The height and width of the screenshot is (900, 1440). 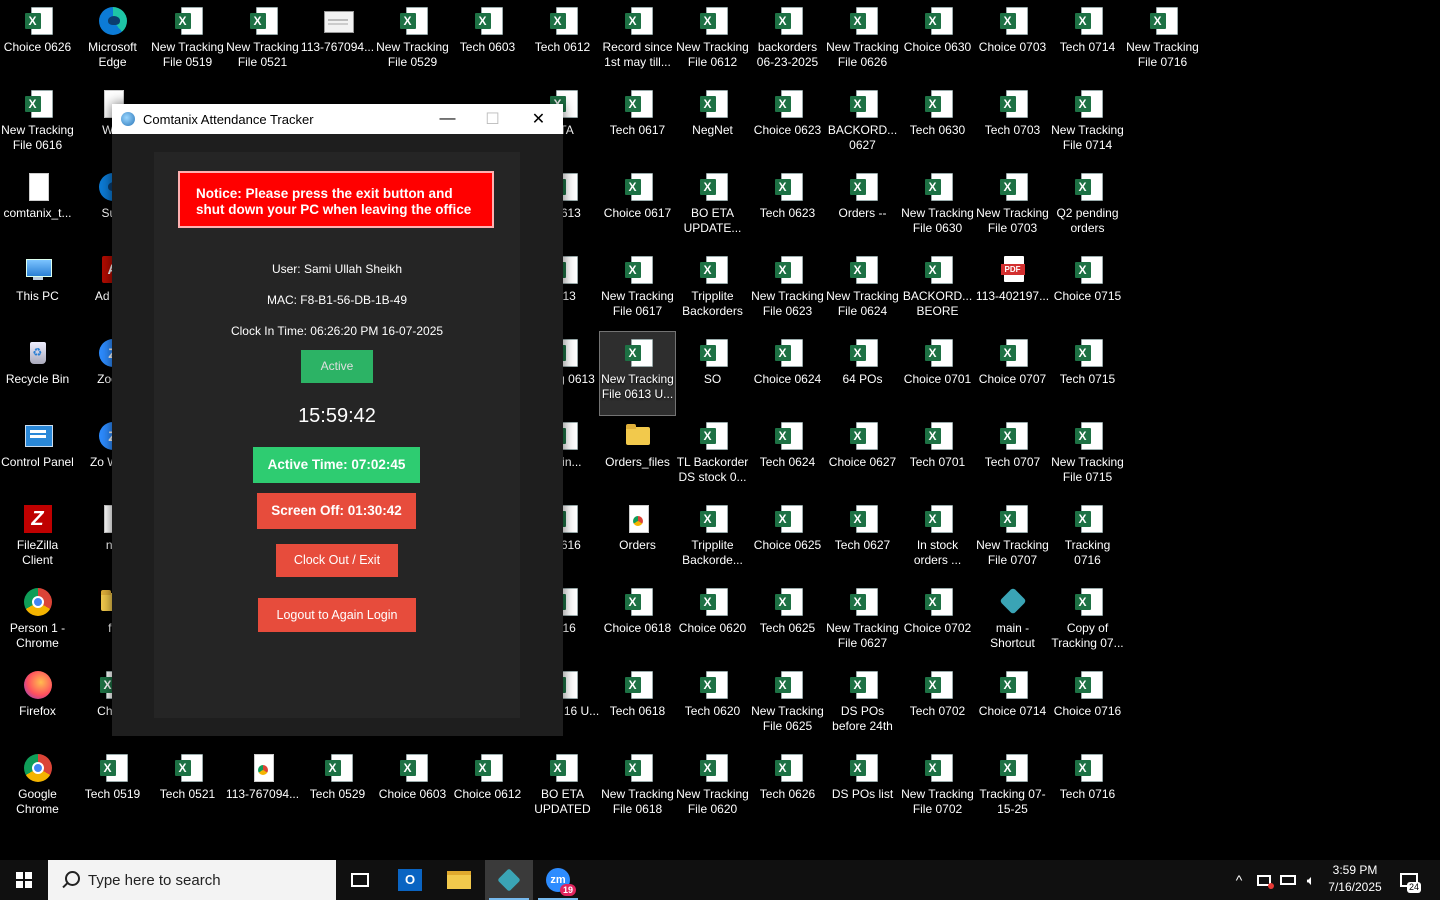 What do you see at coordinates (1288, 880) in the screenshot?
I see `network-icon` at bounding box center [1288, 880].